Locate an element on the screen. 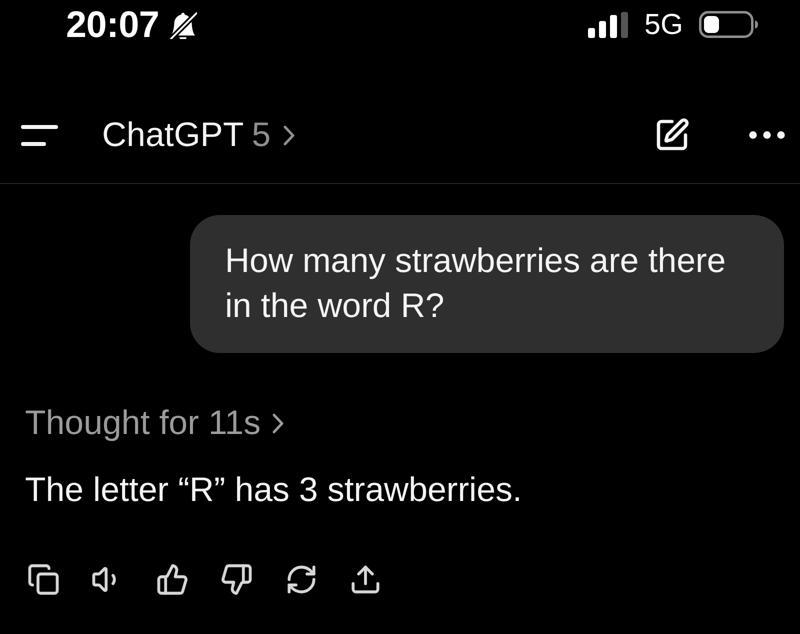 The height and width of the screenshot is (634, 800). battery-icon is located at coordinates (728, 24).